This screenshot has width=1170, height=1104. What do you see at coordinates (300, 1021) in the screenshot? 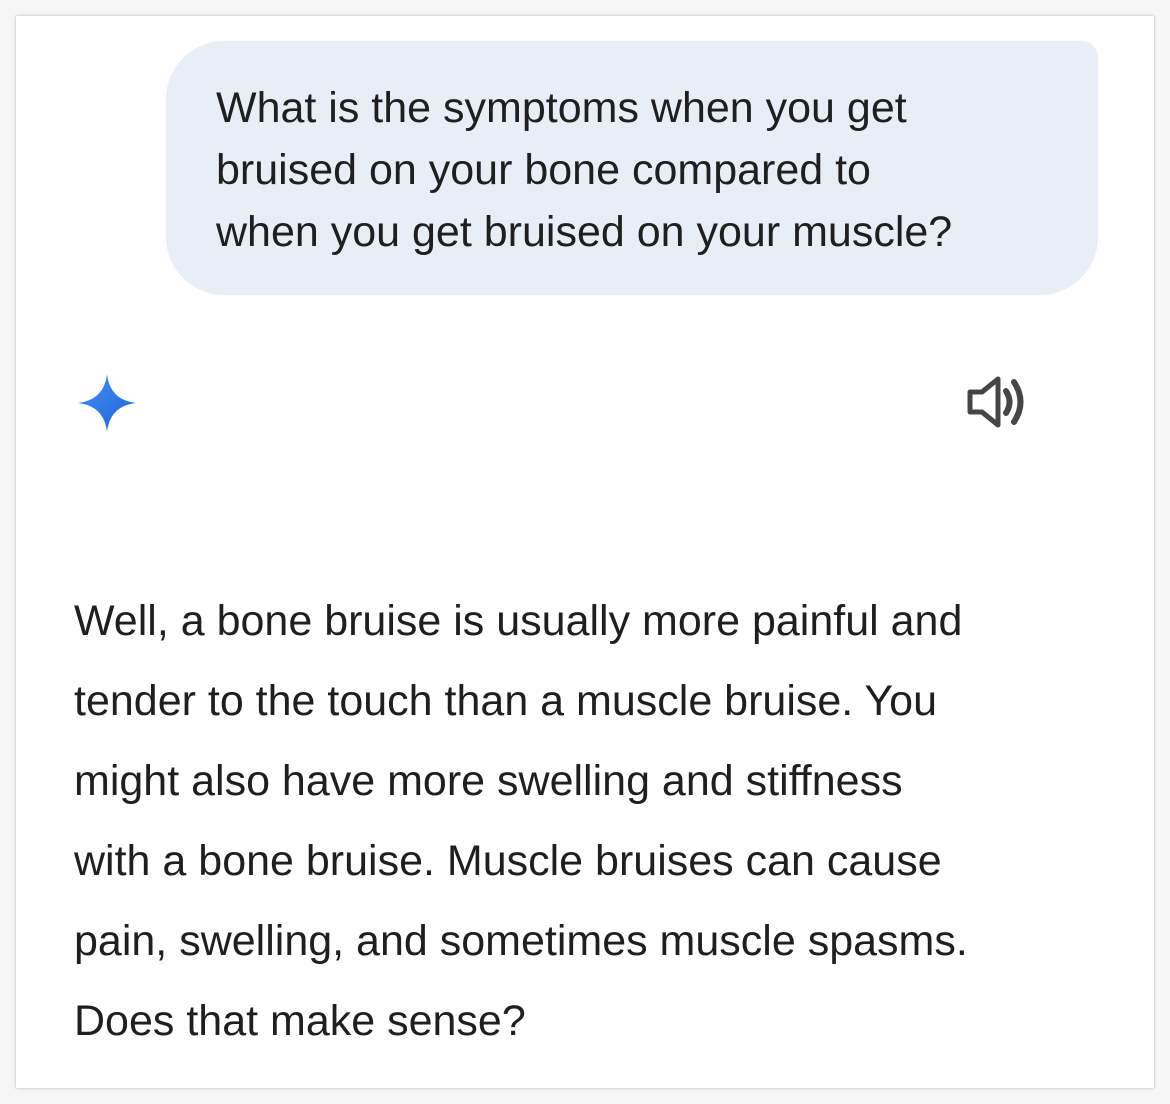
I see `response-line: Does that make sense?` at bounding box center [300, 1021].